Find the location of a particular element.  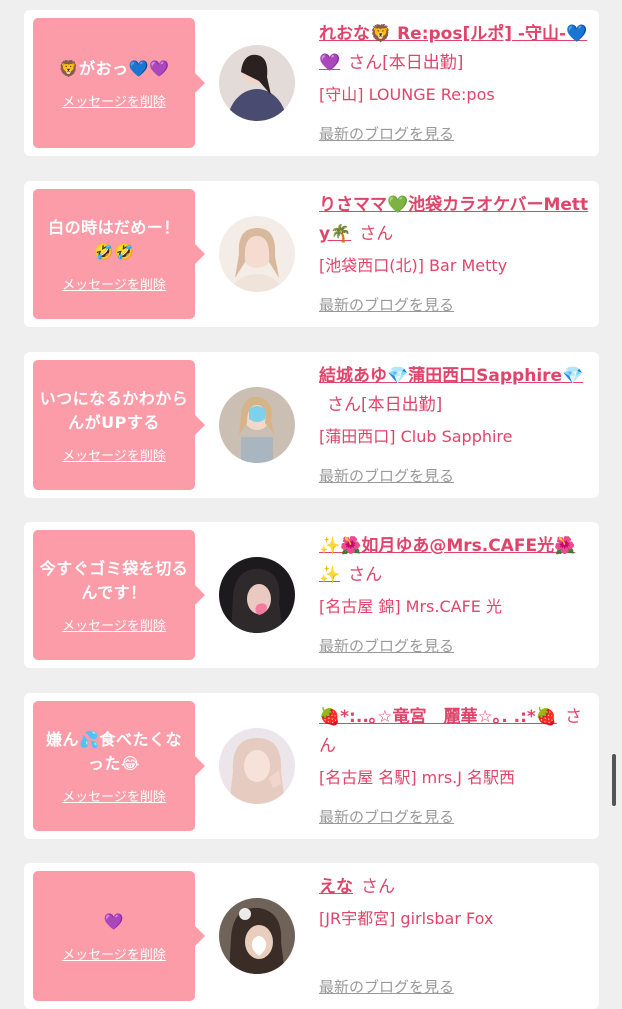

message-text: 🦁がおっ💙💜 is located at coordinates (114, 68).